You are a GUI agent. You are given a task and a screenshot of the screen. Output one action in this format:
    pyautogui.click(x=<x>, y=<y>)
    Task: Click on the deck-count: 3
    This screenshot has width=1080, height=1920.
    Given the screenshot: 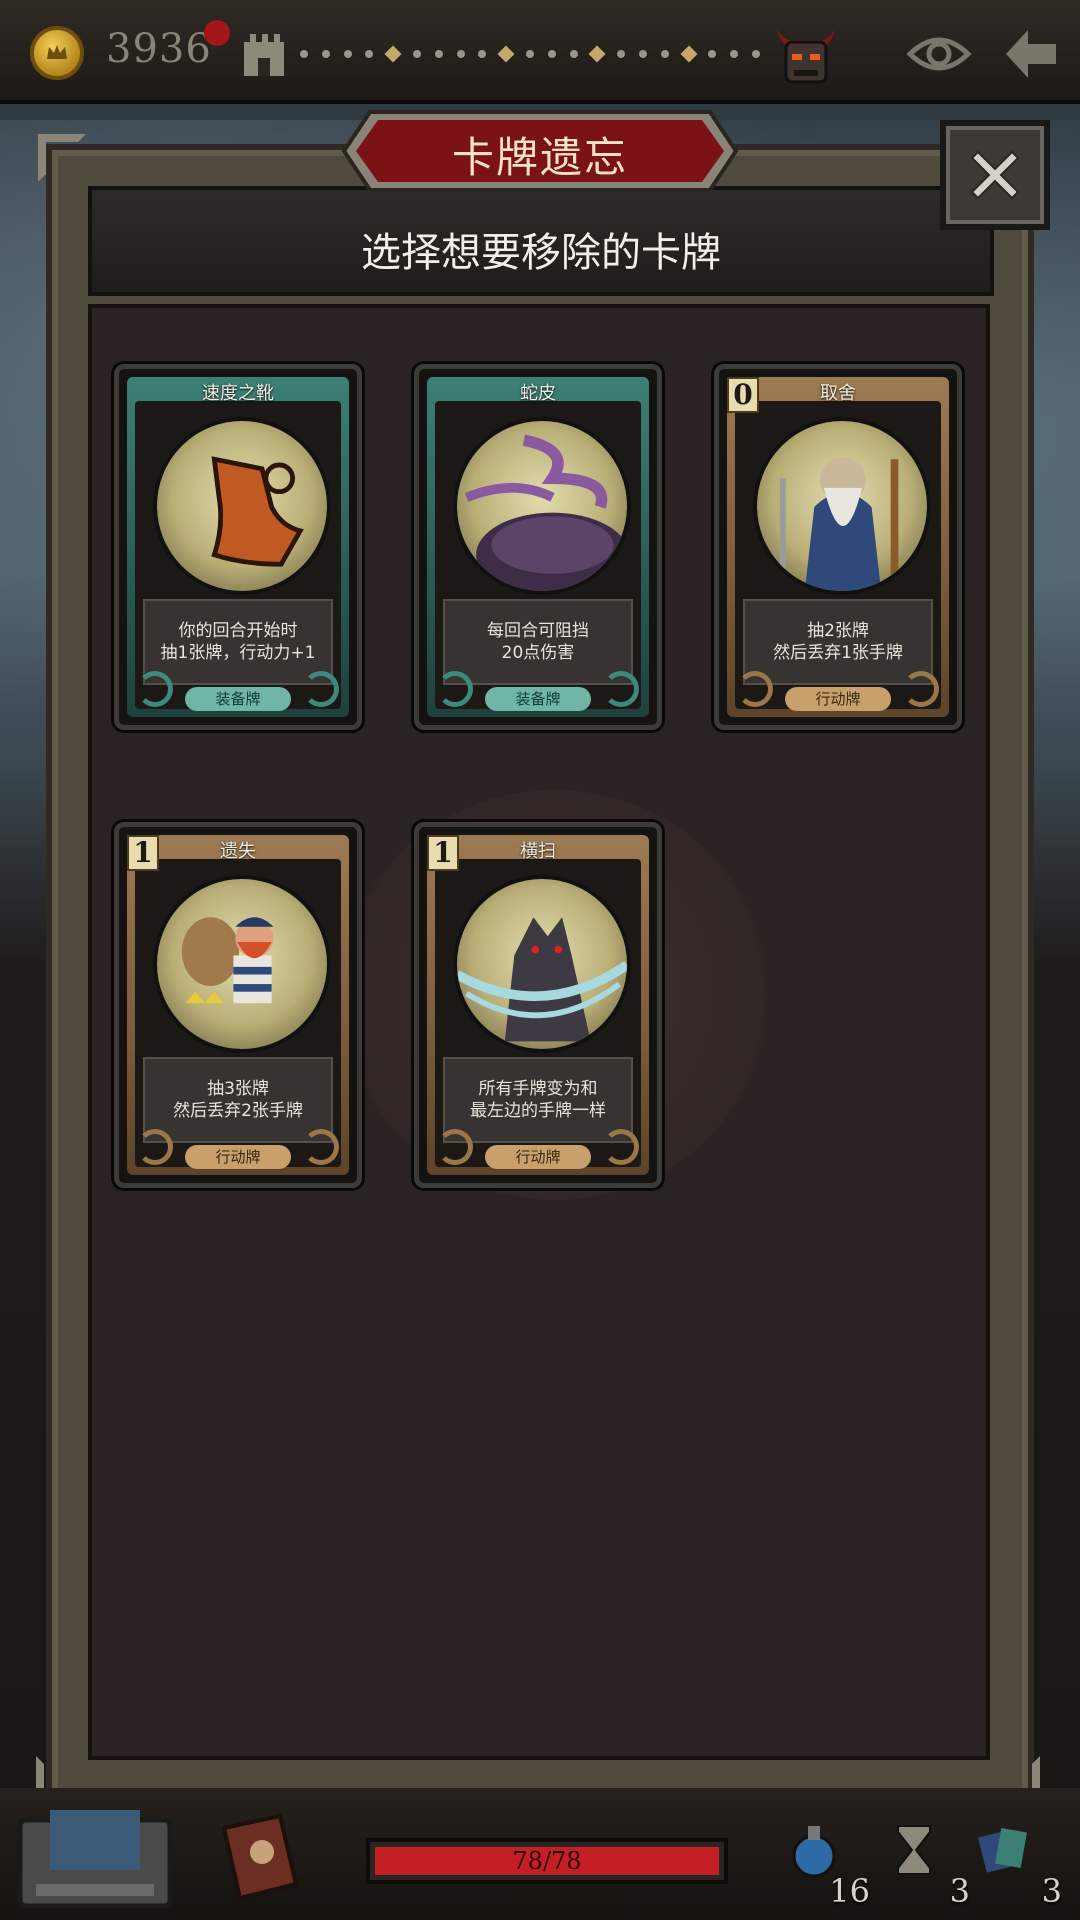 What is the action you would take?
    pyautogui.click(x=1051, y=1891)
    